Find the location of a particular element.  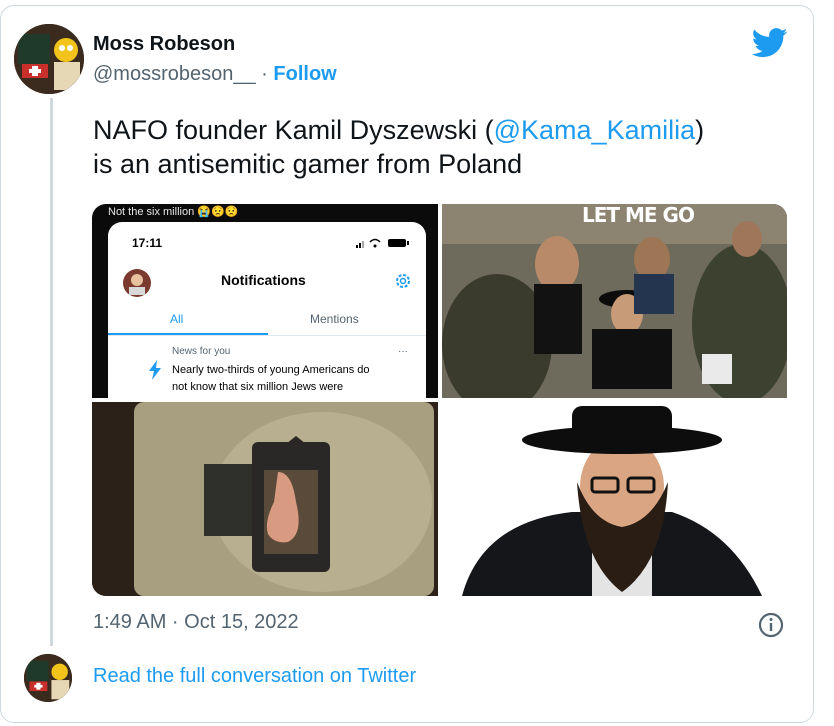

avatar-small is located at coordinates (48, 678).